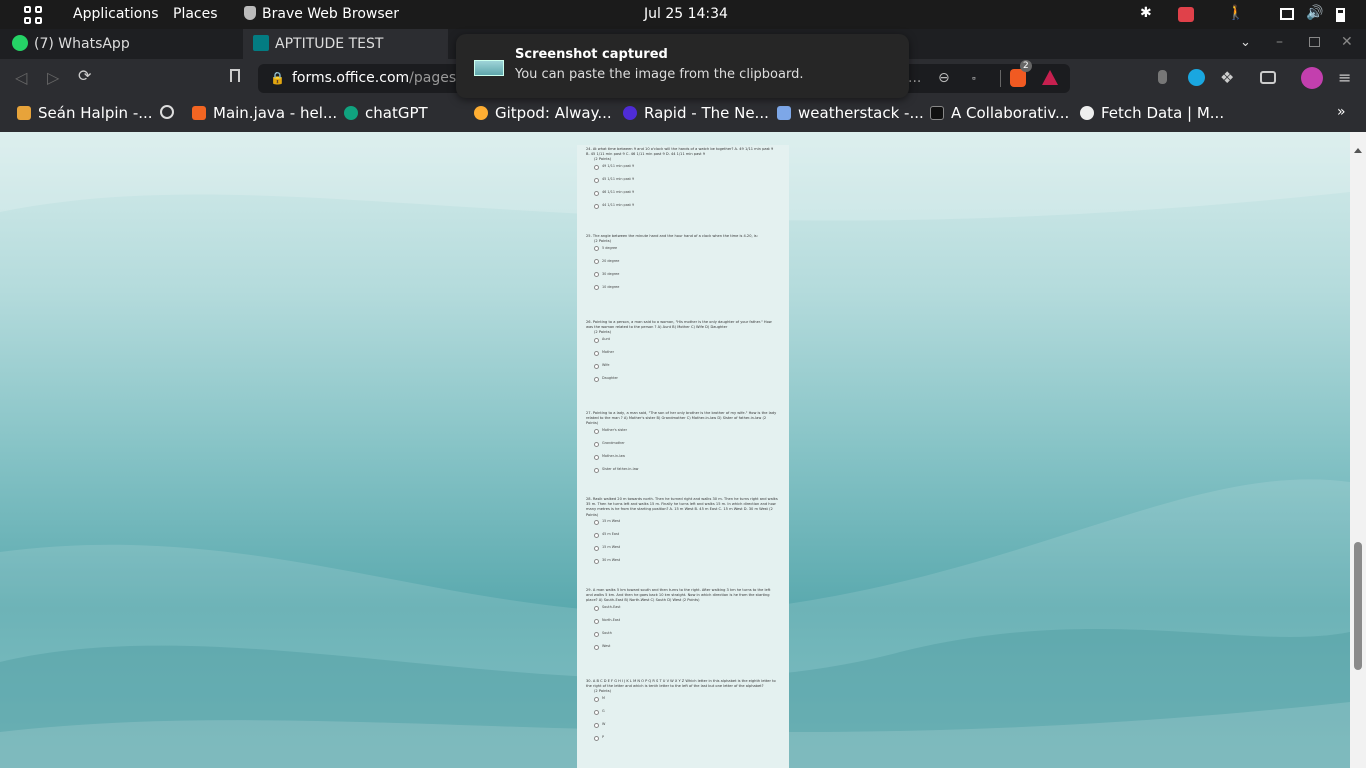 The image size is (1366, 768). What do you see at coordinates (321, 14) in the screenshot?
I see `active-app-menu: Brave Web Browser` at bounding box center [321, 14].